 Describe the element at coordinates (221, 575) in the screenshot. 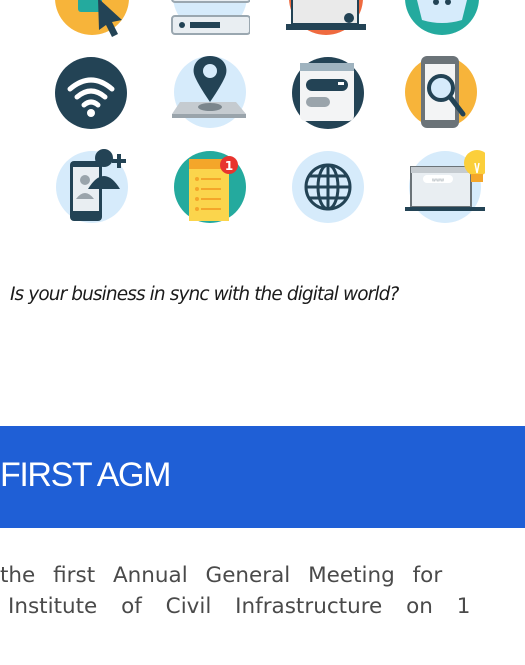

I see `agm-body-line: the first Annual General Meeting for` at that location.